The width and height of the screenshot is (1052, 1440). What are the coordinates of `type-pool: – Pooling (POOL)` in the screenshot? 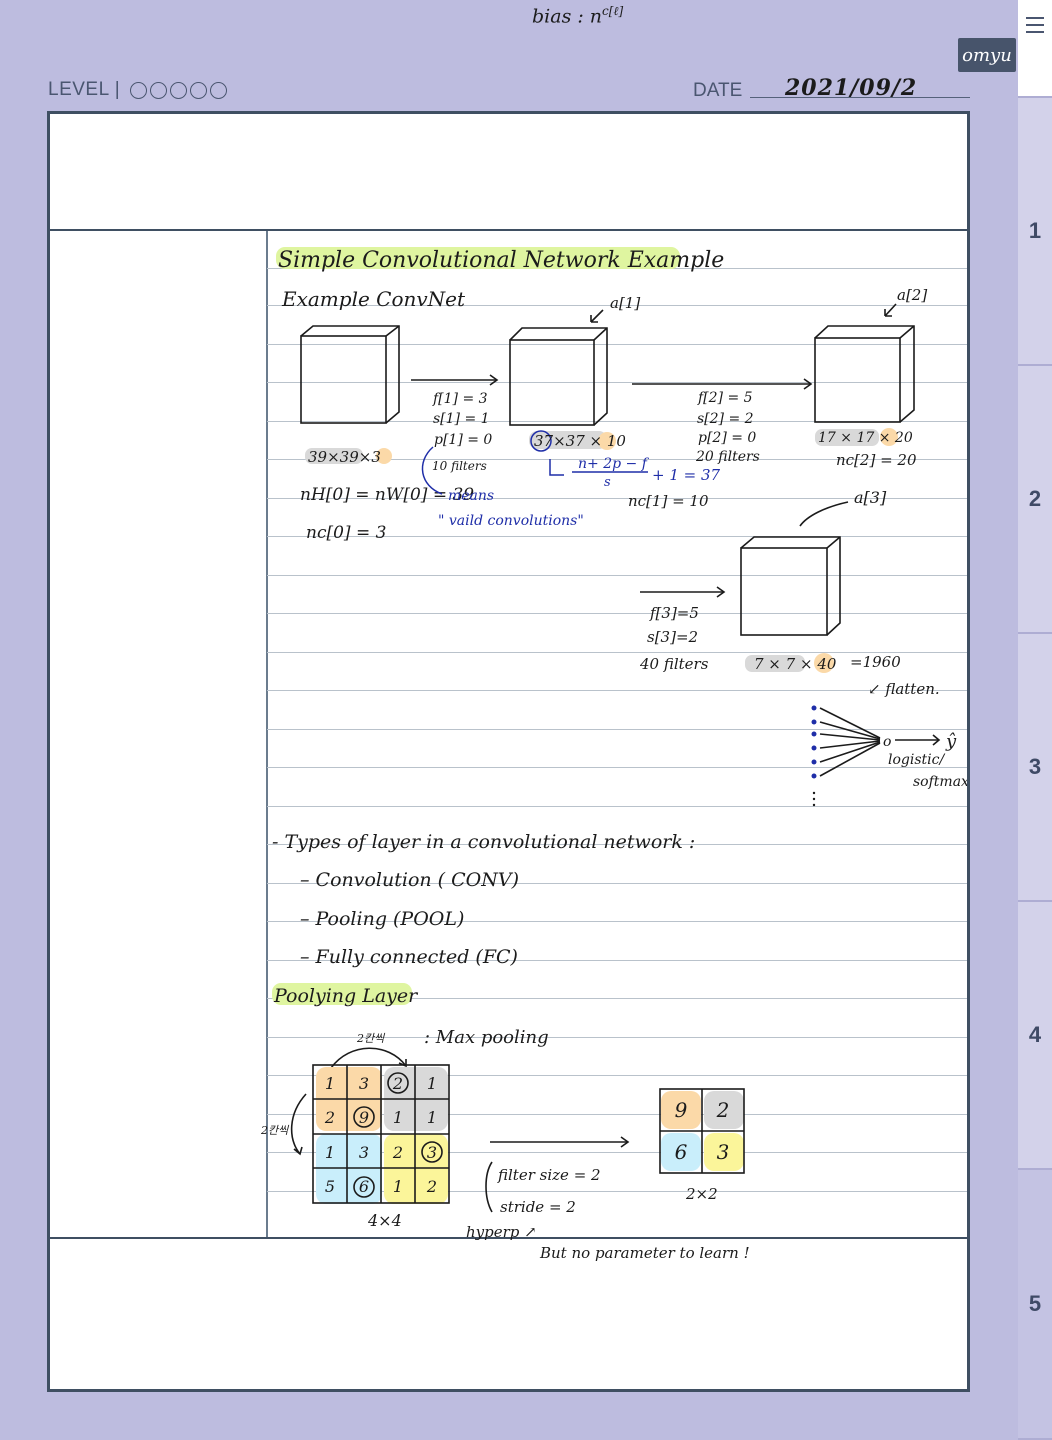 It's located at (382, 919).